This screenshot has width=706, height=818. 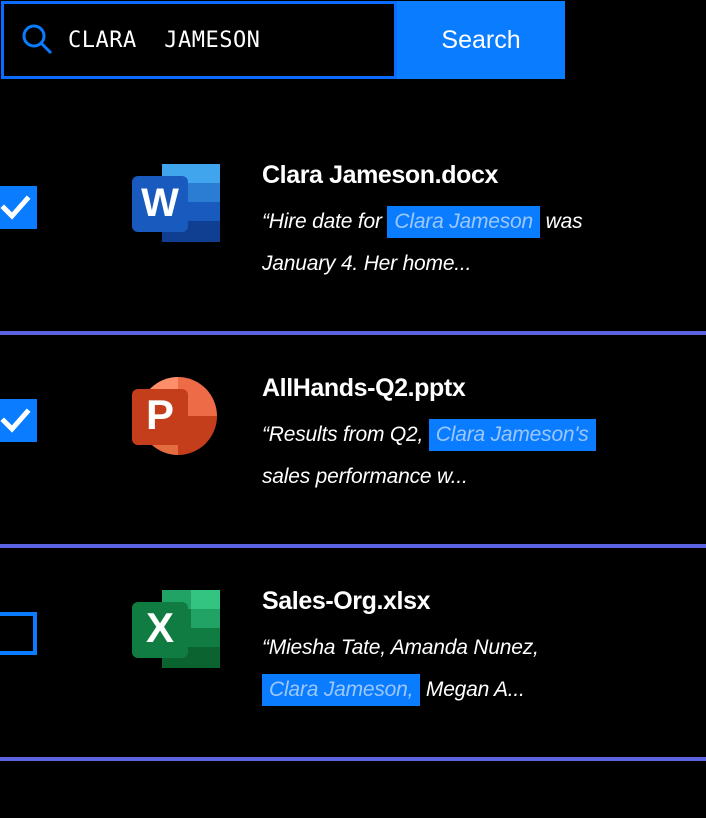 What do you see at coordinates (561, 221) in the screenshot?
I see `snippet-post: was` at bounding box center [561, 221].